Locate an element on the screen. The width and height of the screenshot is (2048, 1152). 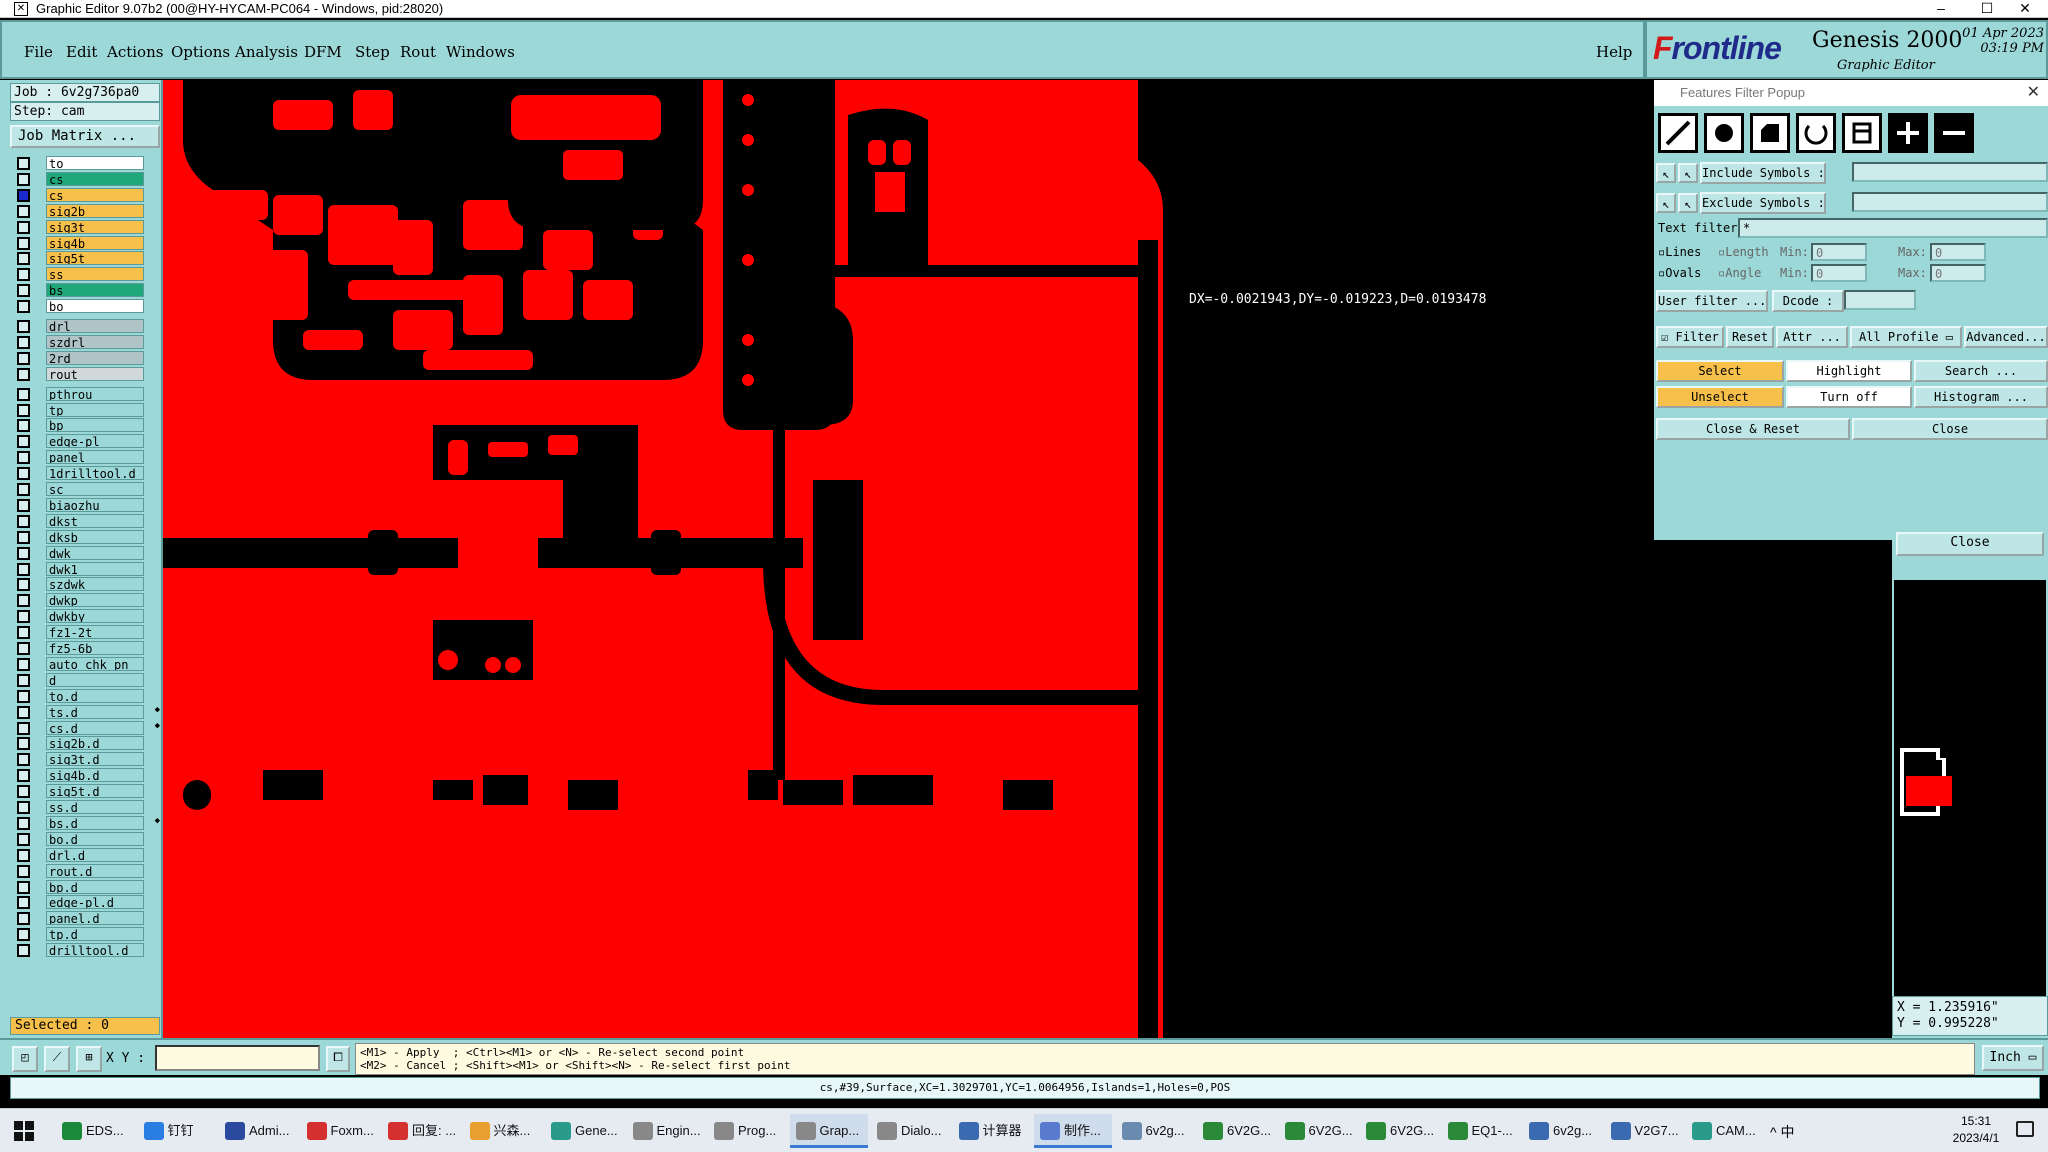
taskbar-item: 计算器 is located at coordinates (992, 1131).